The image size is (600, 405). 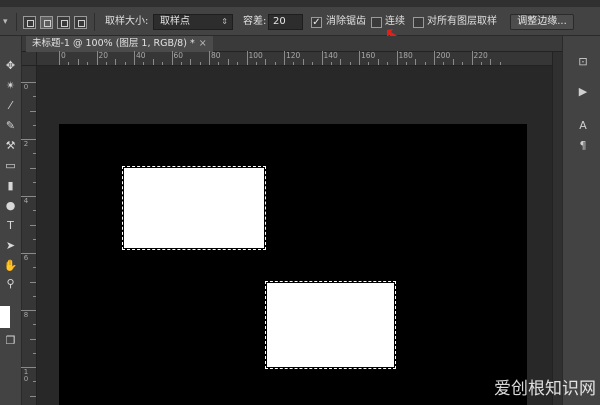 What do you see at coordinates (376, 22) in the screenshot?
I see `contiguous-checkbox` at bounding box center [376, 22].